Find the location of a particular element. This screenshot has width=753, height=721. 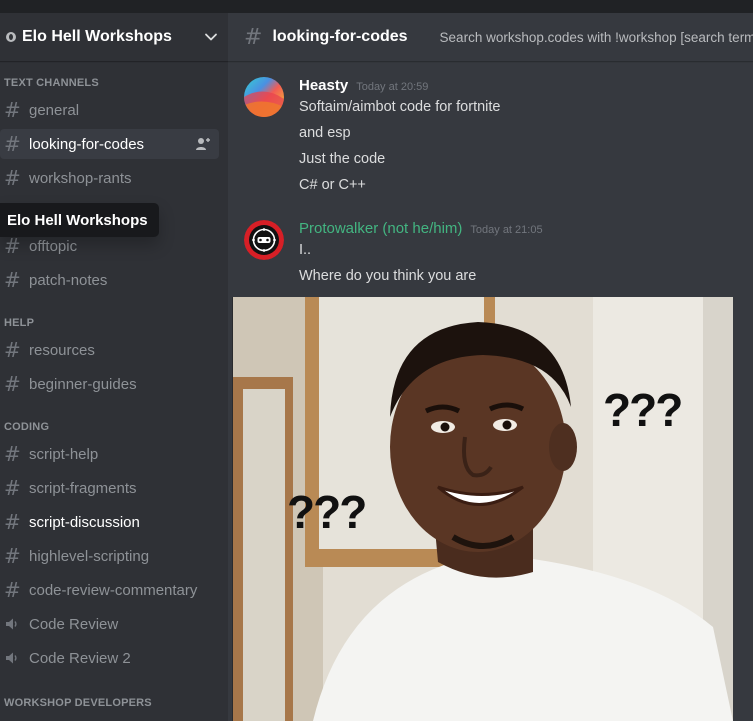

channel-resources: # resources is located at coordinates (109, 350).